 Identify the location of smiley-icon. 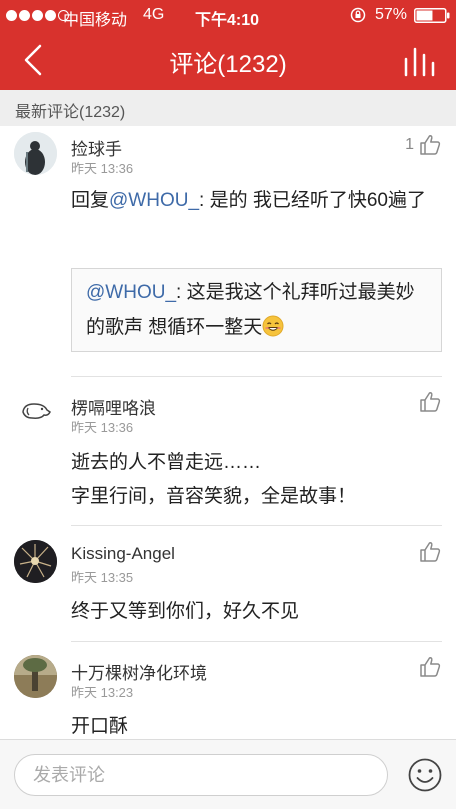
(425, 775).